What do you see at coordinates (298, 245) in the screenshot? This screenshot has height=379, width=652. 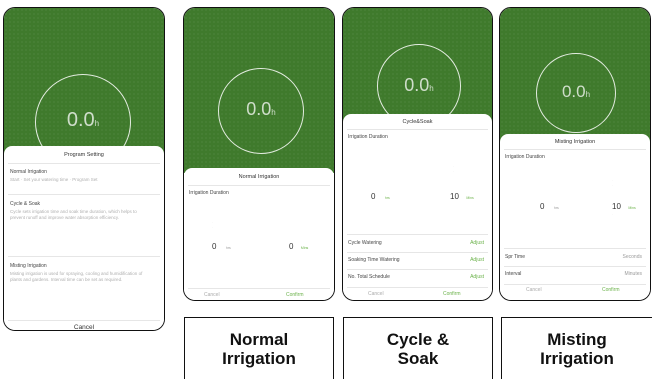 I see `minutes-picker: 0 Mins` at bounding box center [298, 245].